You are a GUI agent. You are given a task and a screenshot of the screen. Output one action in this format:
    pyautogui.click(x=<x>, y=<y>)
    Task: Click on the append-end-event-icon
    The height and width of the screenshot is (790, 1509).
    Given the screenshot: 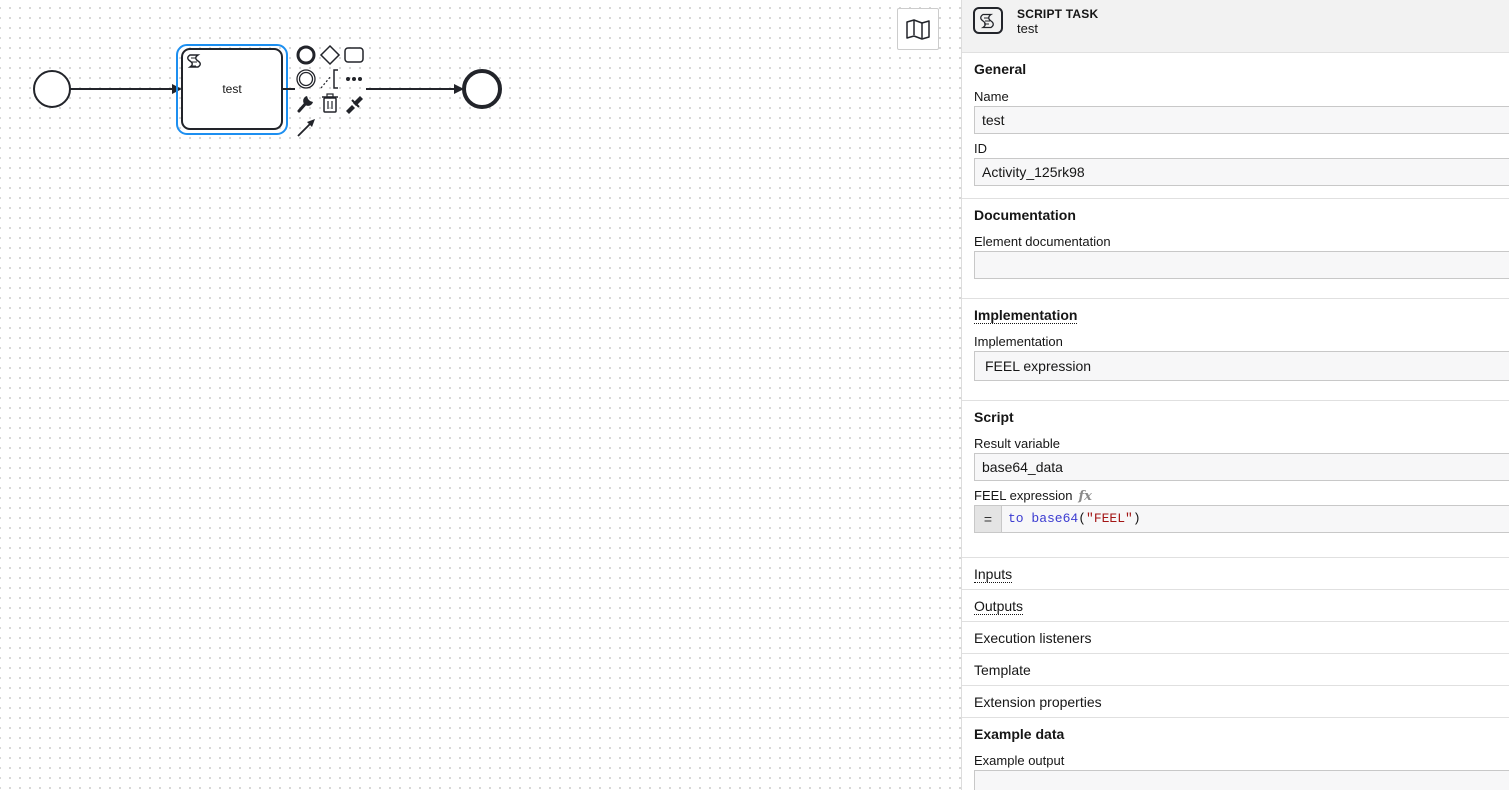 What is the action you would take?
    pyautogui.click(x=306, y=55)
    